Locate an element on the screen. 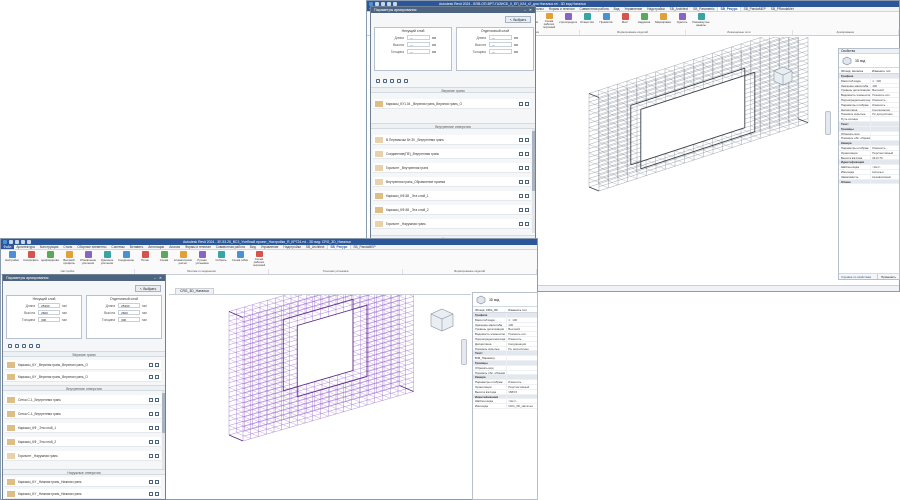 The height and width of the screenshot is (500, 900). ribbon-button: Собрать is located at coordinates (221, 259).